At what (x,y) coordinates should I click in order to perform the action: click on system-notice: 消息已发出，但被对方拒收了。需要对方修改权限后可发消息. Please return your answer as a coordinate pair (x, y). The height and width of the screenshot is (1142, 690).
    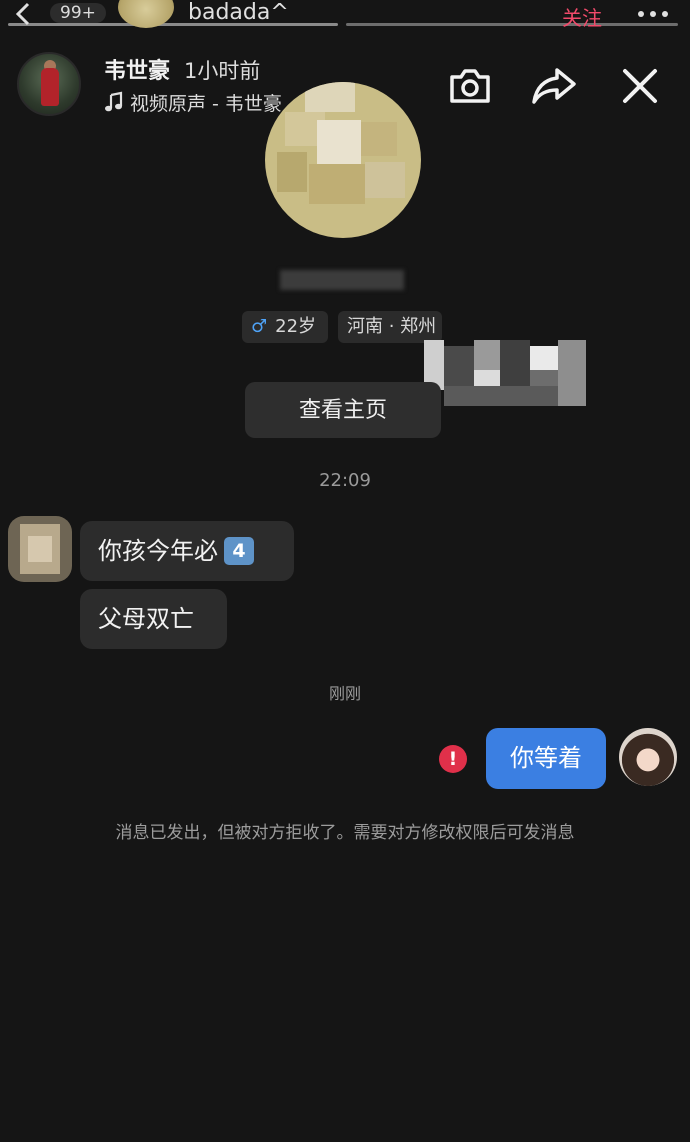
    Looking at the image, I should click on (345, 833).